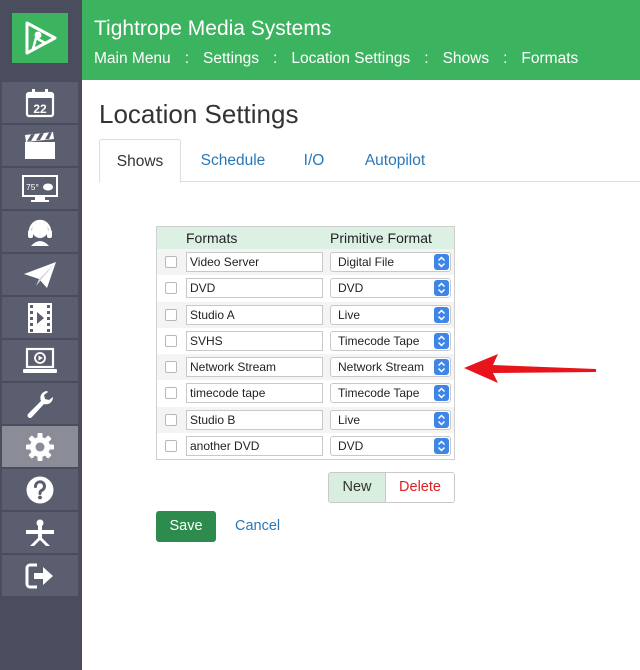  Describe the element at coordinates (40, 109) in the screenshot. I see `calendar-day-text: 22` at that location.